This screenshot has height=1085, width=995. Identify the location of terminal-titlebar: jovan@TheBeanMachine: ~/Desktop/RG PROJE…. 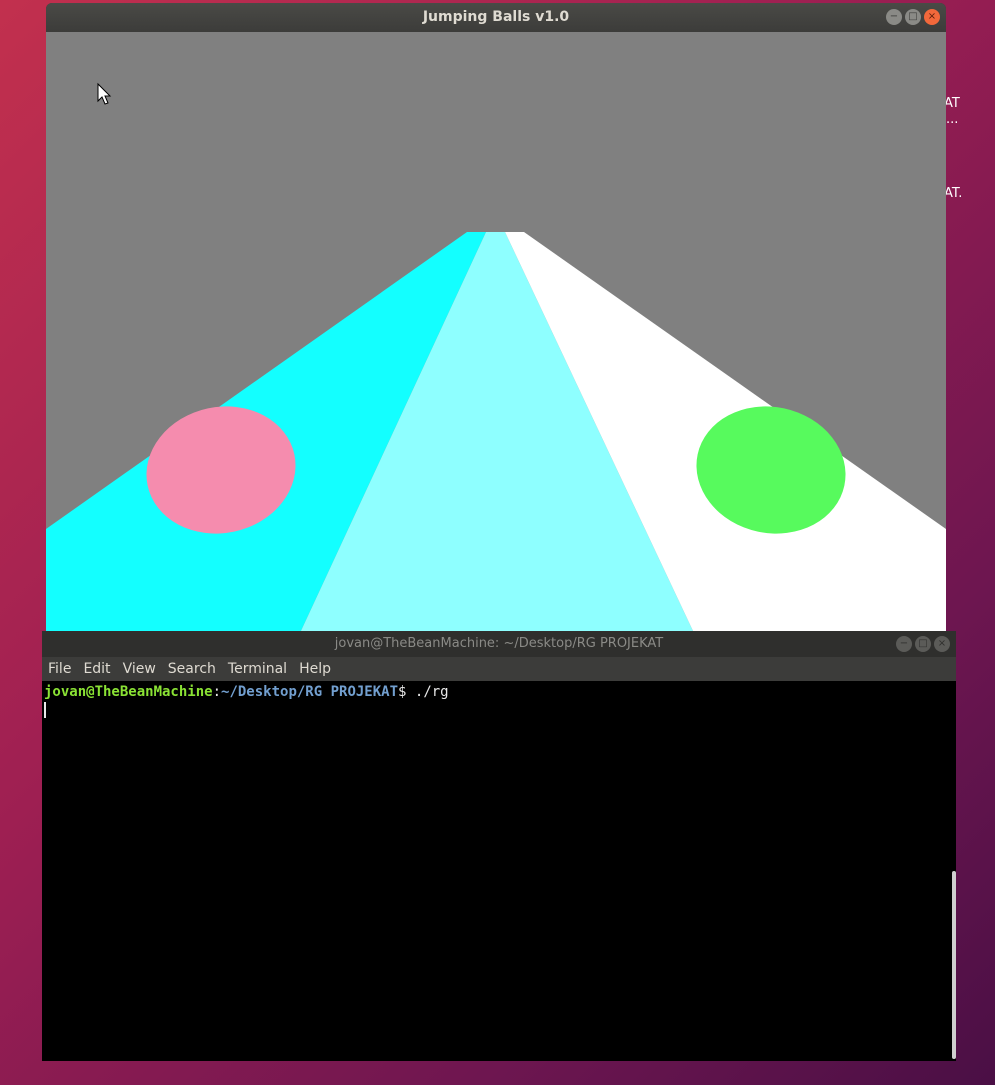
(499, 644).